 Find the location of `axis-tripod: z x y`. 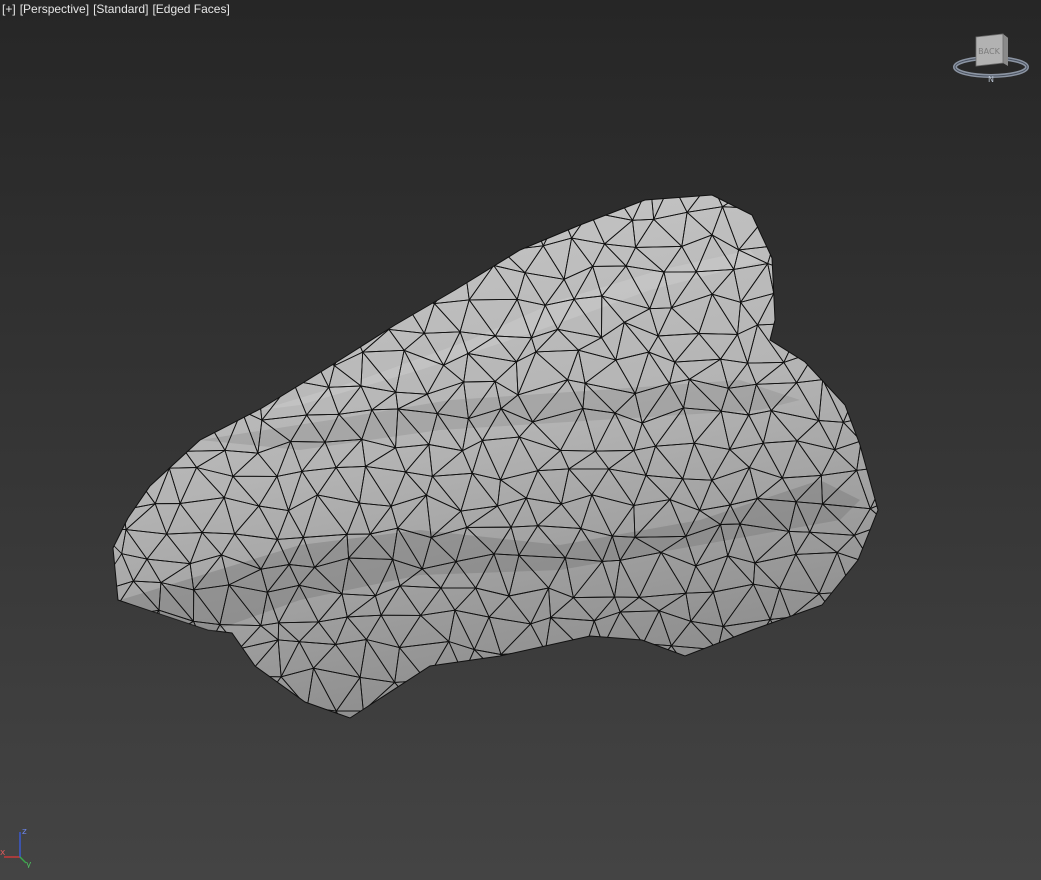

axis-tripod: z x y is located at coordinates (16, 847).